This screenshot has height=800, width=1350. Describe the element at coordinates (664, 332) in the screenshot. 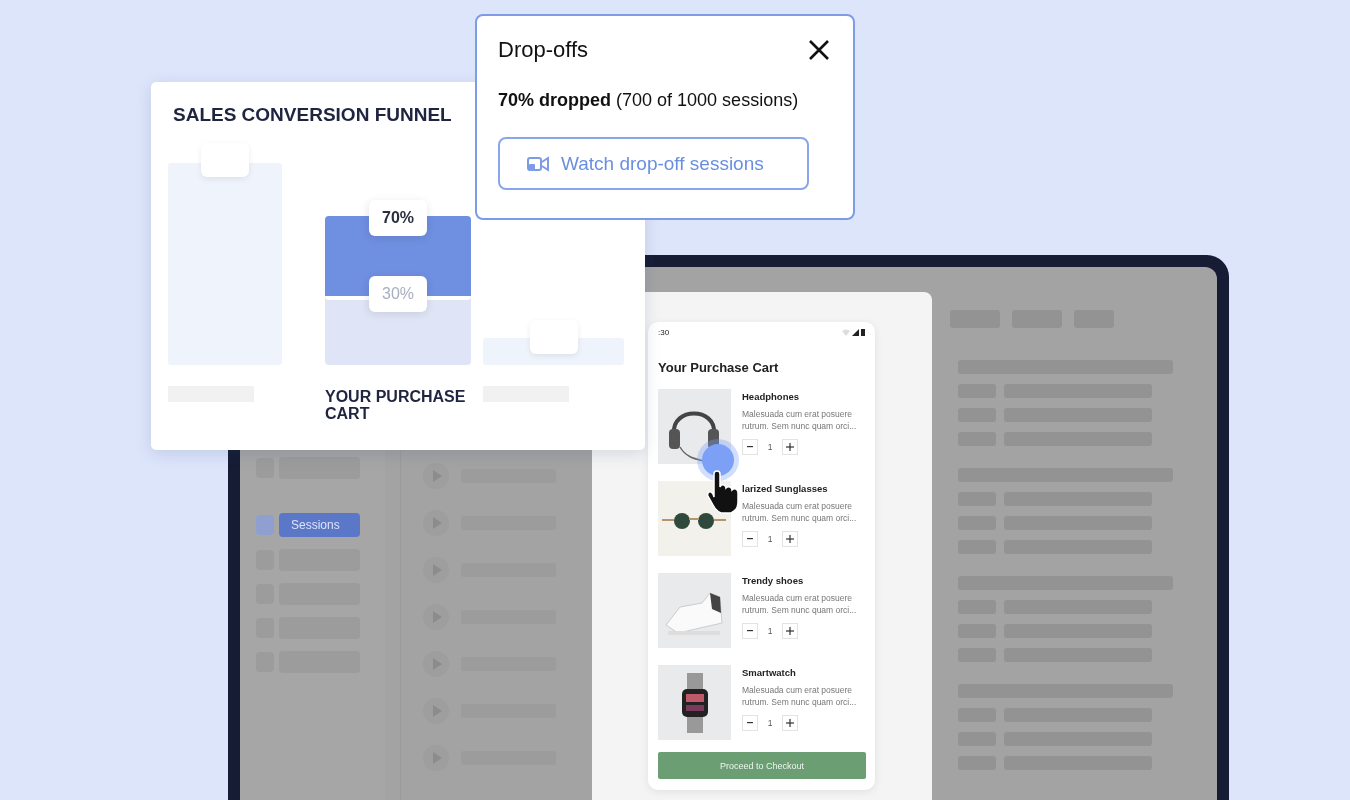

I see `status-time: :30` at that location.